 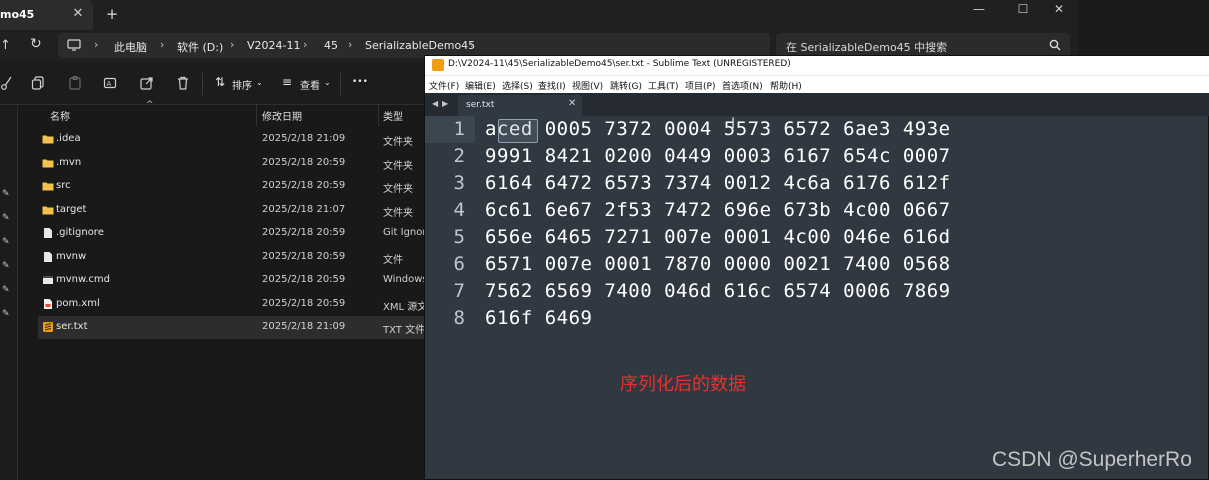 I want to click on menu-edit: 编辑(E), so click(x=480, y=85).